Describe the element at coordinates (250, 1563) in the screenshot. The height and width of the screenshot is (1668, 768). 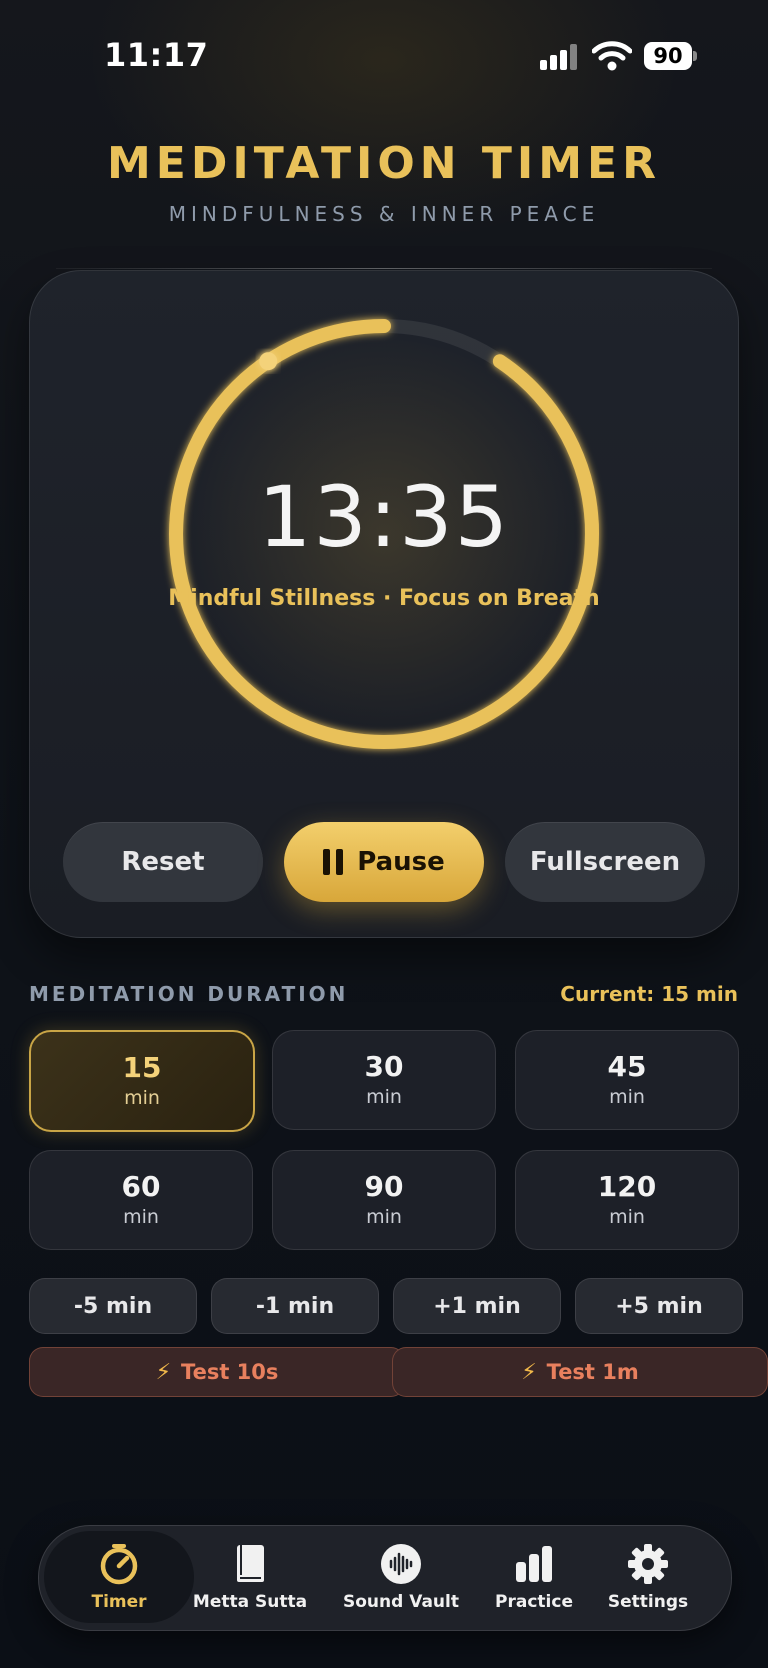
I see `book-icon` at that location.